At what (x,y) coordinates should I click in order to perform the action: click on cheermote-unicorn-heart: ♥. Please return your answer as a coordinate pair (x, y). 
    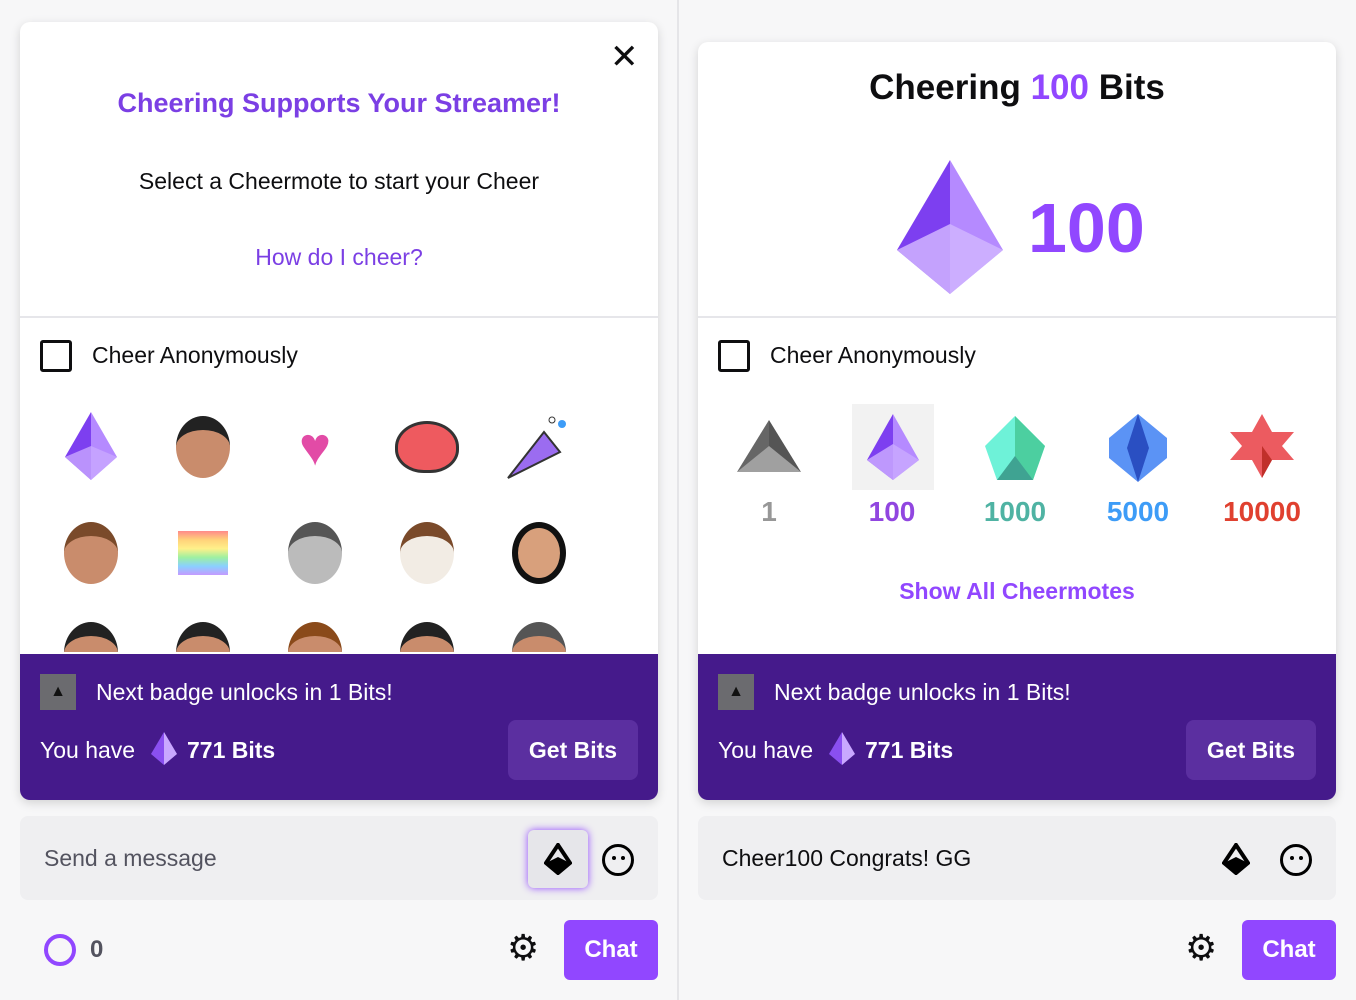
    Looking at the image, I should click on (315, 447).